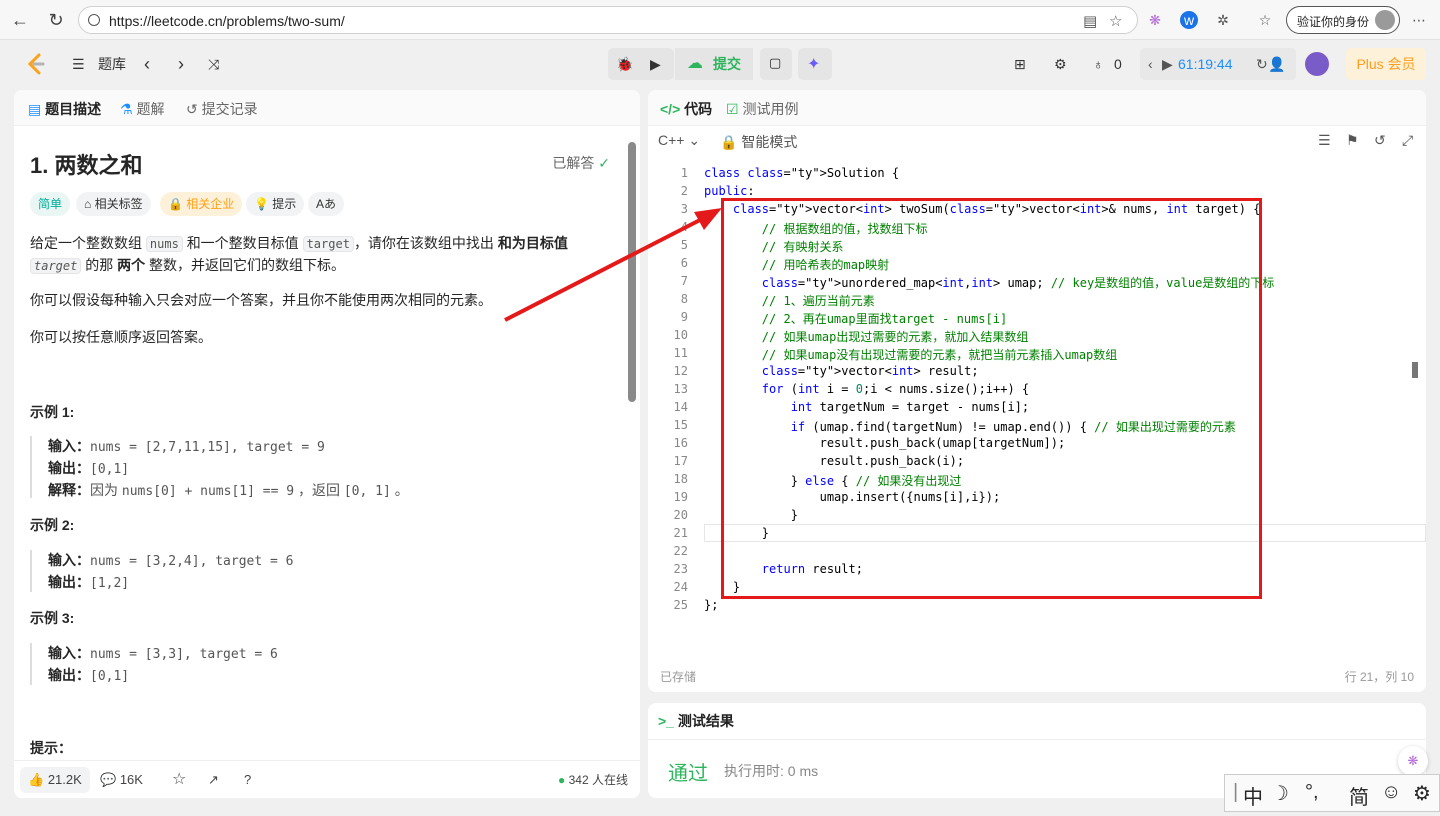  Describe the element at coordinates (52, 618) in the screenshot. I see `example-3-title: 示例 3:` at that location.